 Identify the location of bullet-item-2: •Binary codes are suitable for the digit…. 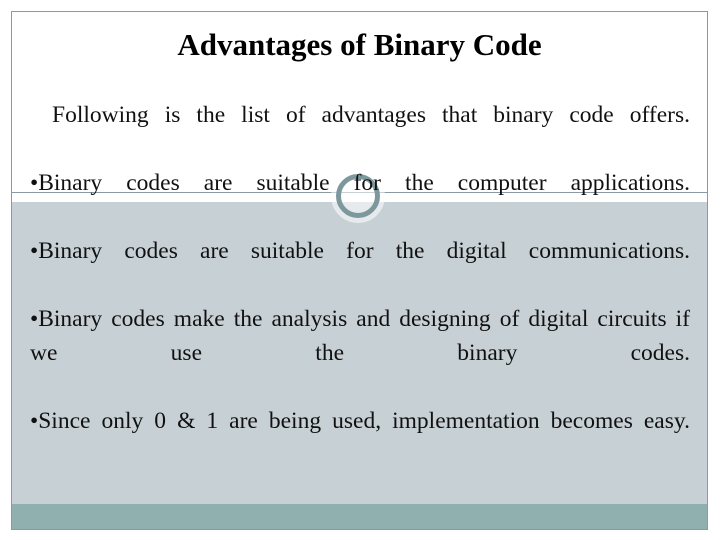
(360, 251).